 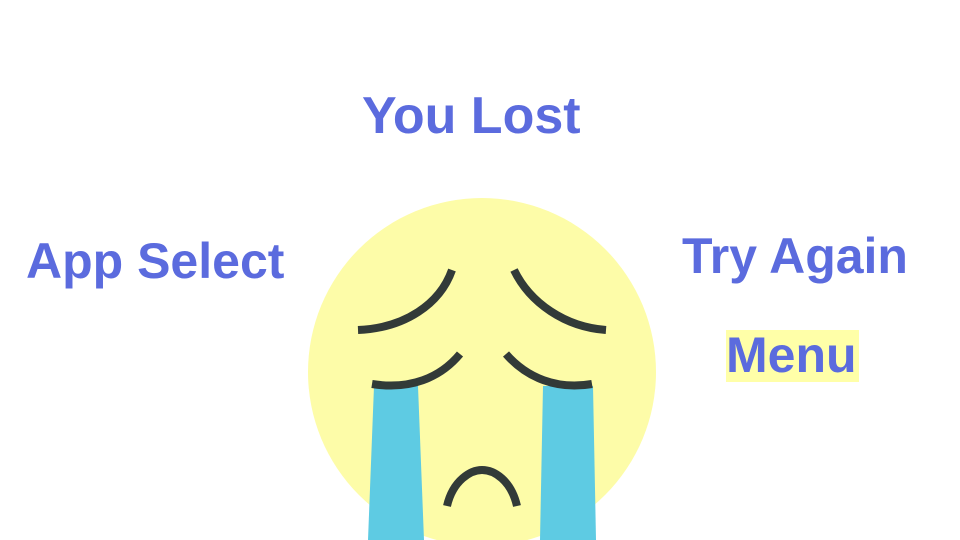 I want to click on menu-button: Menu, so click(x=792, y=356).